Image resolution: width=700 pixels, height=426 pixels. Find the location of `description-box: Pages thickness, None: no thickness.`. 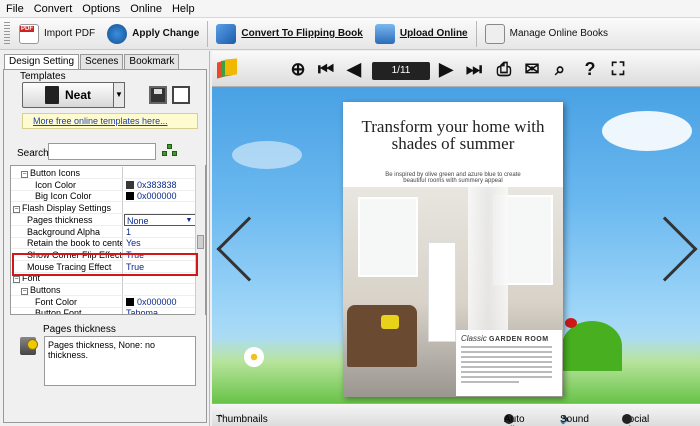

description-box: Pages thickness, None: no thickness. is located at coordinates (120, 361).